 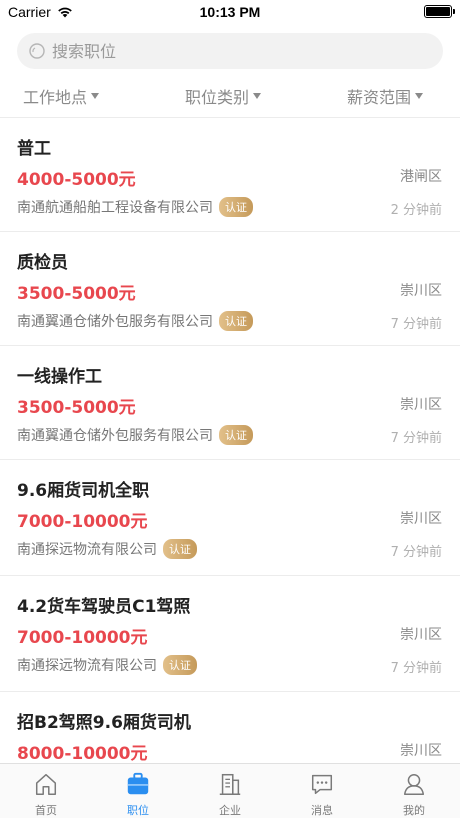 I want to click on job-district: 港闸区, so click(x=421, y=177).